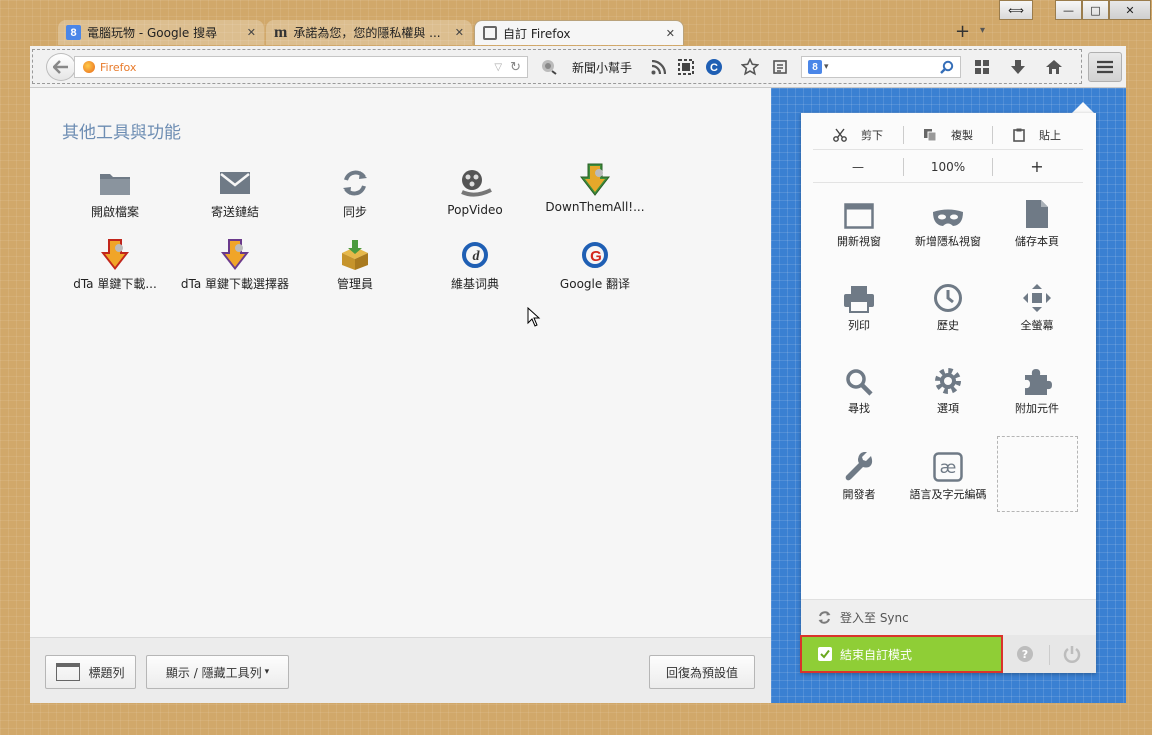 The height and width of the screenshot is (735, 1152). Describe the element at coordinates (750, 67) in the screenshot. I see `bookmark-star-button` at that location.